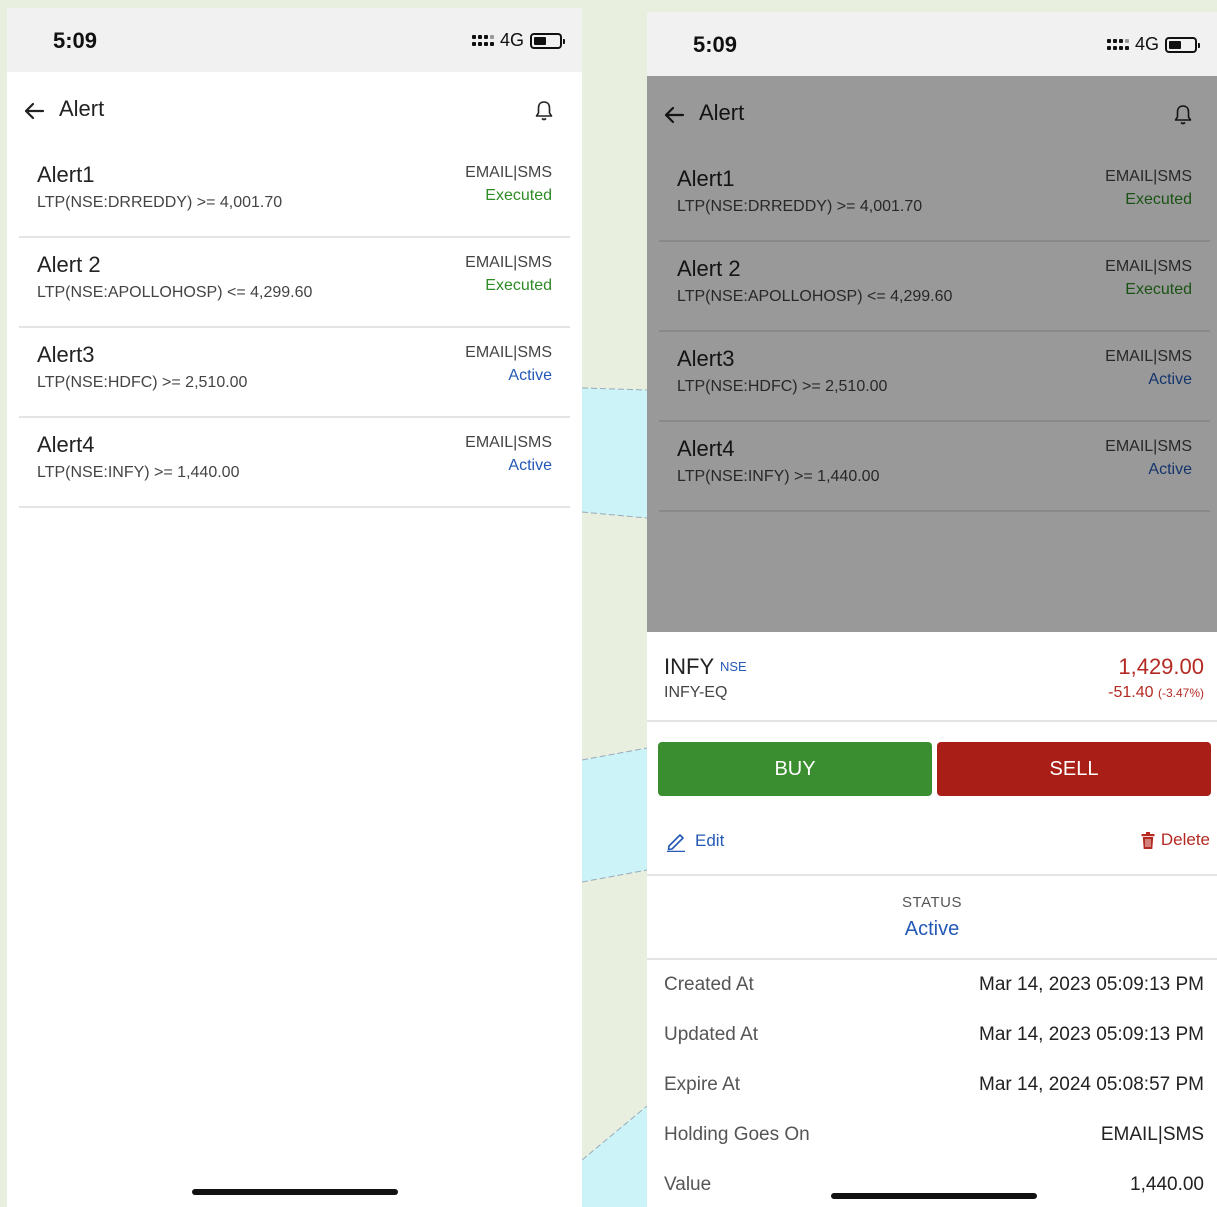 Image resolution: width=1217 pixels, height=1207 pixels. What do you see at coordinates (1152, 1134) in the screenshot?
I see `detail-value: EMAIL|SMS` at bounding box center [1152, 1134].